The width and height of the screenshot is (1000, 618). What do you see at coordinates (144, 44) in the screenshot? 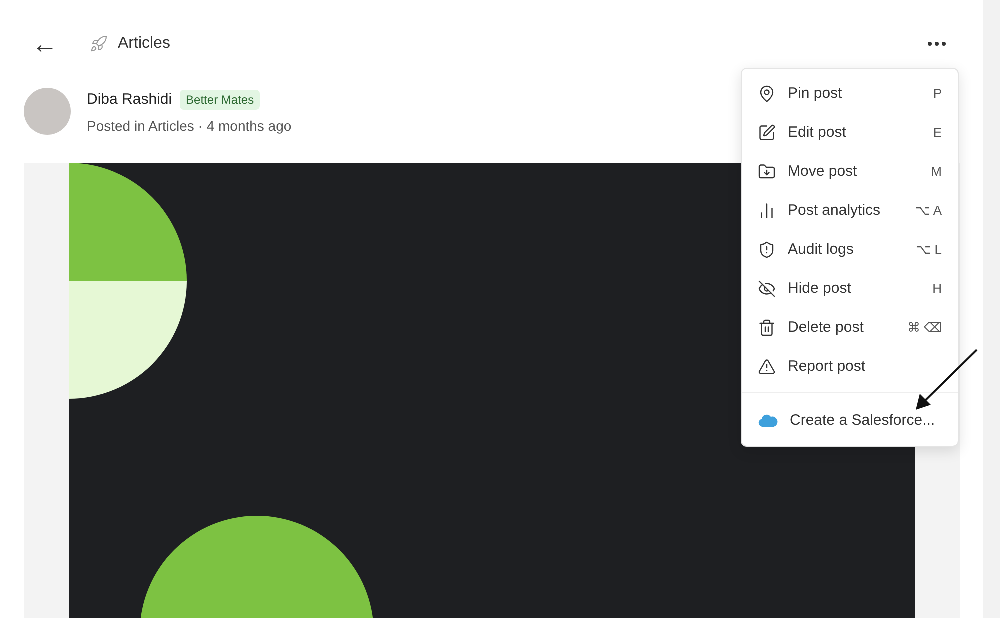
I see `page-title: Articles` at bounding box center [144, 44].